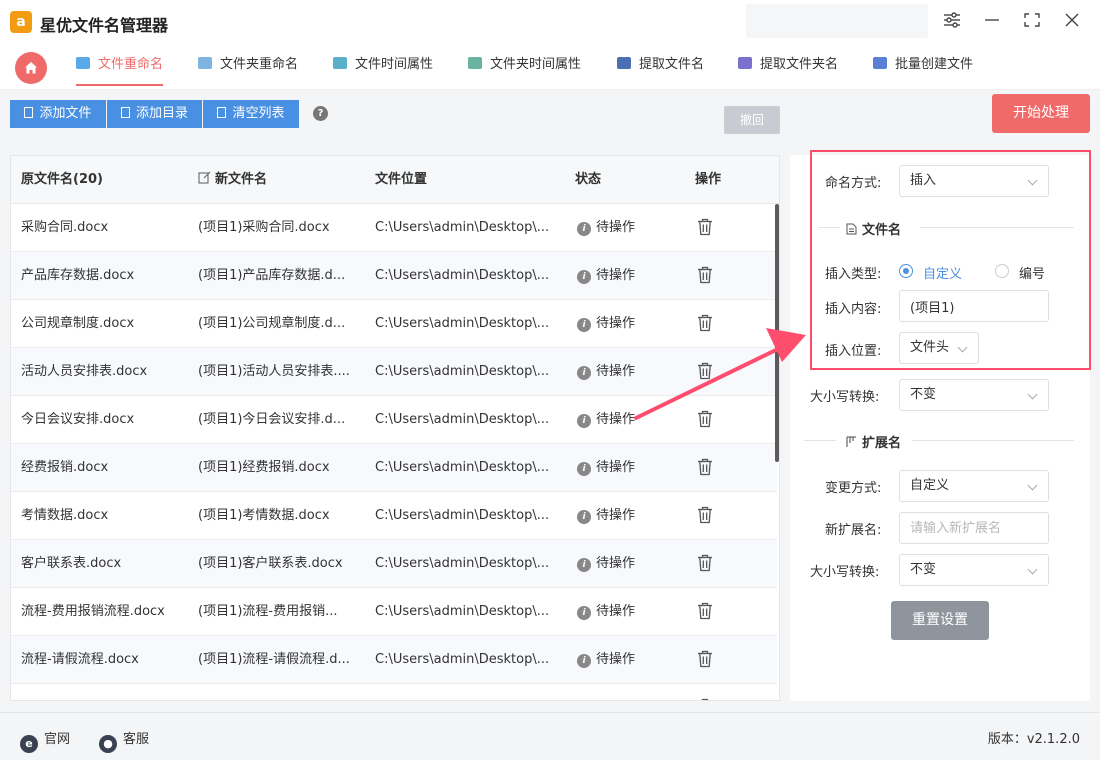 The height and width of the screenshot is (760, 1100). What do you see at coordinates (241, 179) in the screenshot?
I see `header-new-name-label: 新文件名` at bounding box center [241, 179].